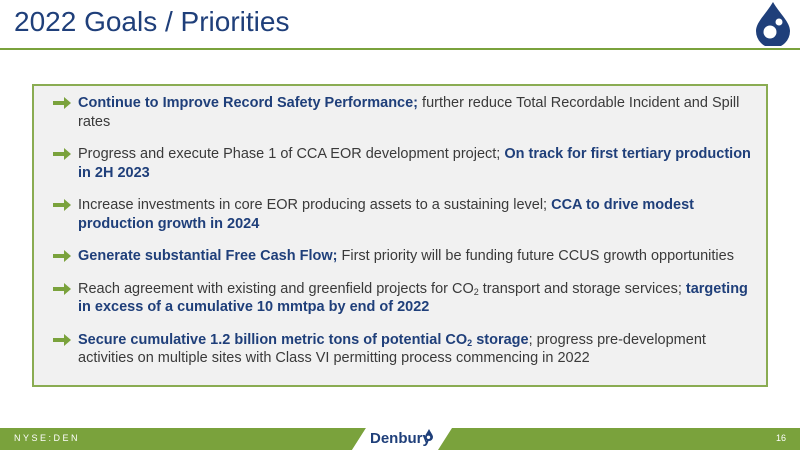 The image size is (800, 450). What do you see at coordinates (152, 21) in the screenshot?
I see `page-title: 2022 Goals / Priorities` at bounding box center [152, 21].